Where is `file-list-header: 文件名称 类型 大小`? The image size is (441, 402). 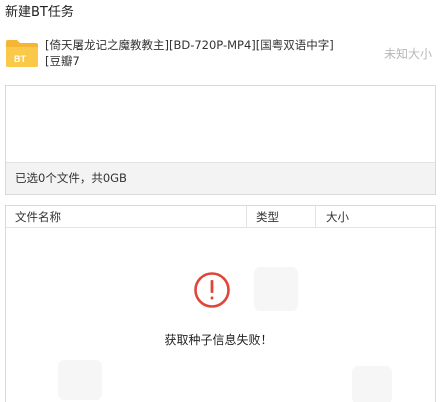 file-list-header: 文件名称 类型 大小 is located at coordinates (220, 217).